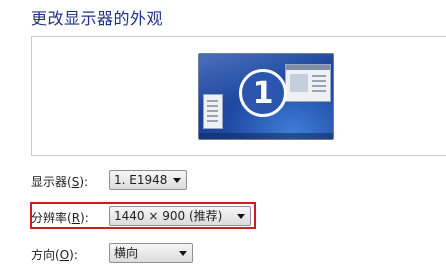 The height and width of the screenshot is (265, 446). I want to click on display-row: 显示器(S): 1. E1948, so click(131, 181).